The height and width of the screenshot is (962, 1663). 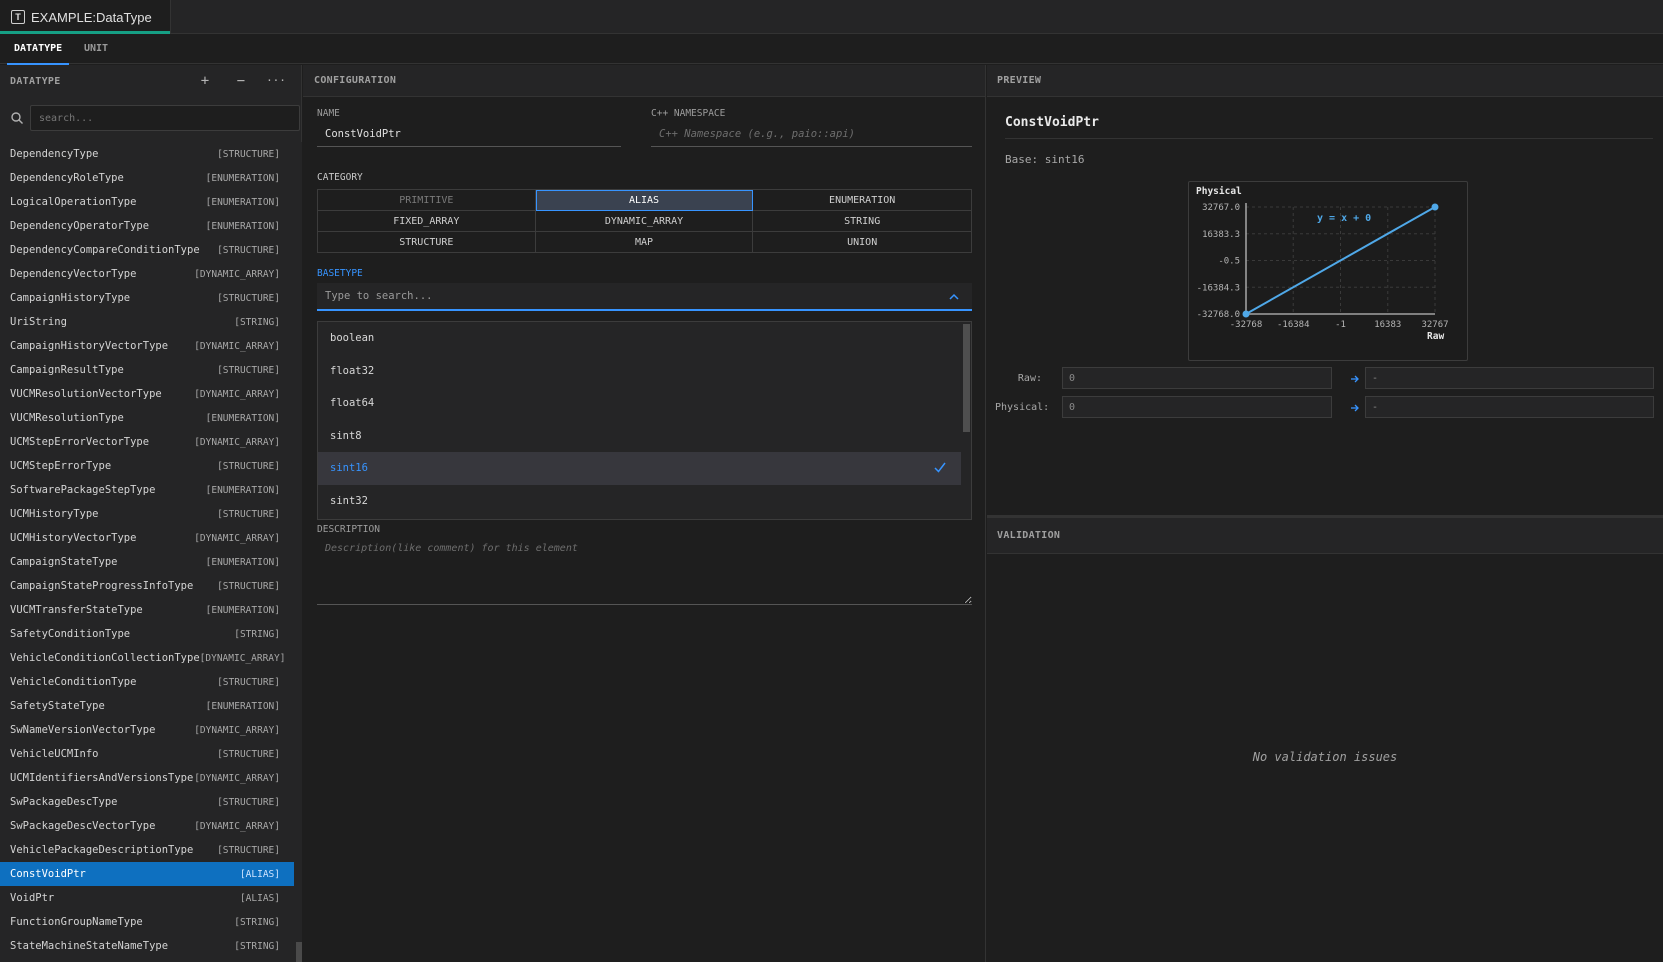 I want to click on remove-datatype-button: −, so click(x=241, y=81).